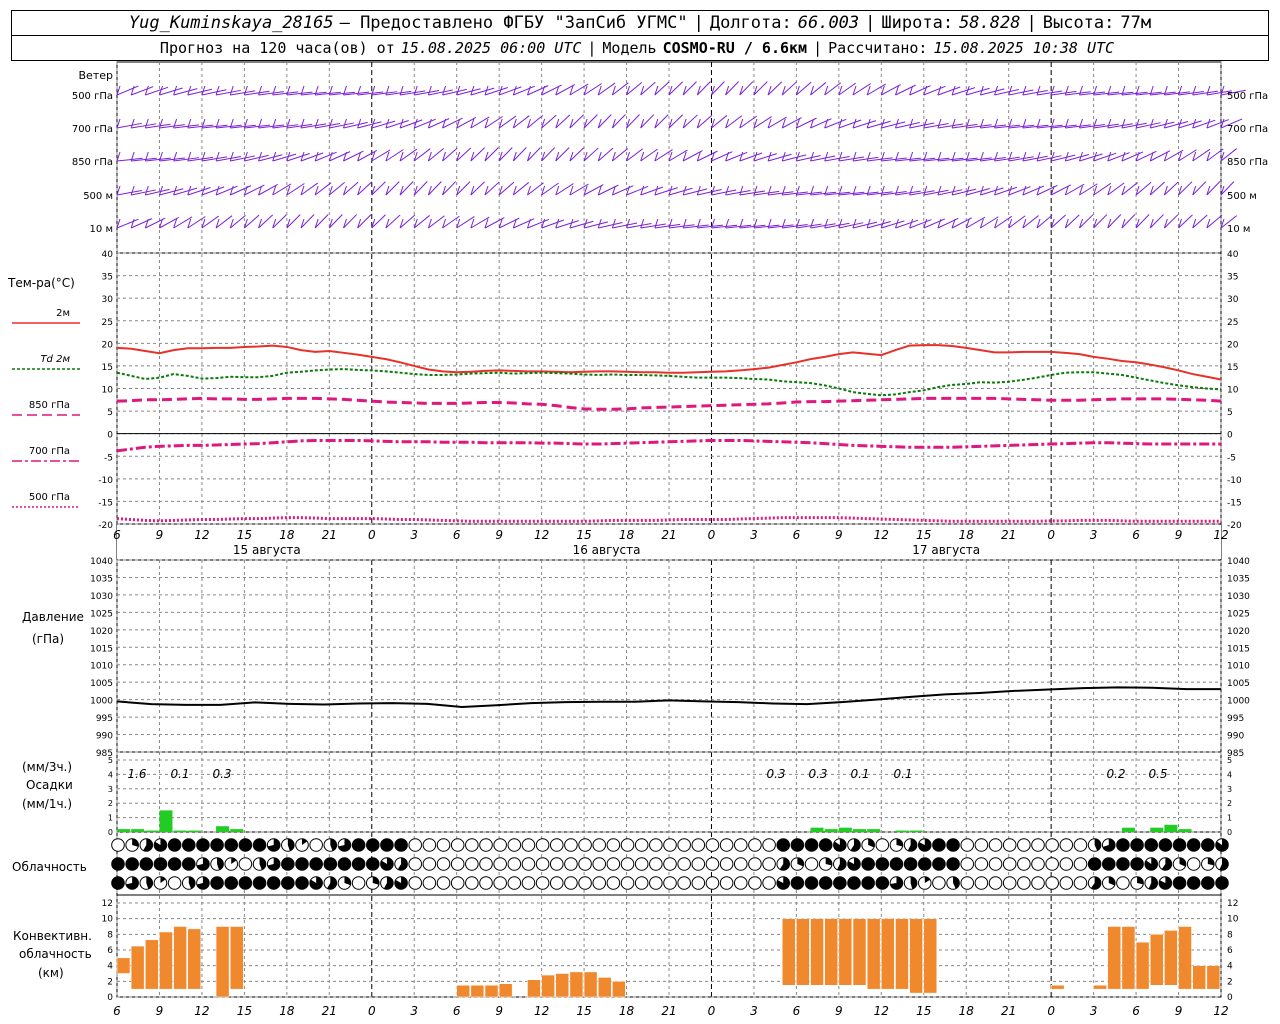 The height and width of the screenshot is (1024, 1280). Describe the element at coordinates (108, 920) in the screenshot. I see `conv-tick-left: 10` at that location.